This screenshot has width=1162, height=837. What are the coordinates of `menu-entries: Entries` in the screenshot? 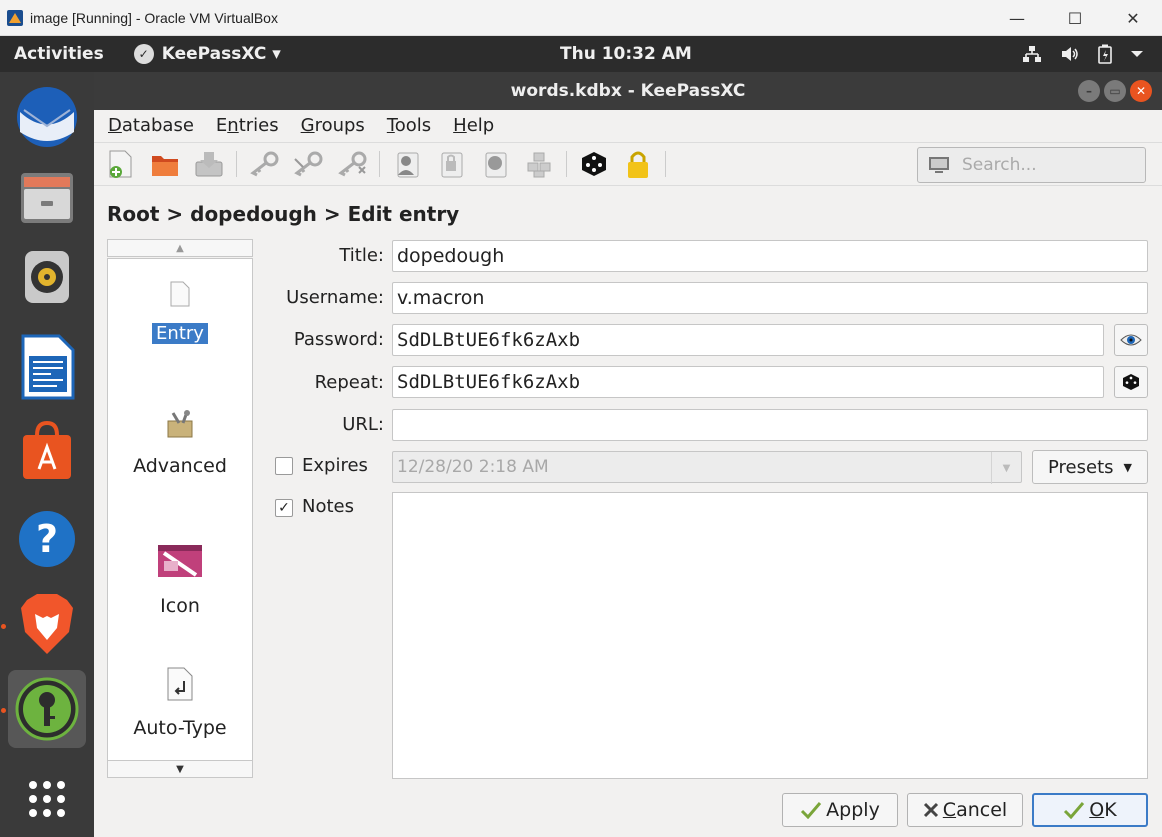 It's located at (247, 125).